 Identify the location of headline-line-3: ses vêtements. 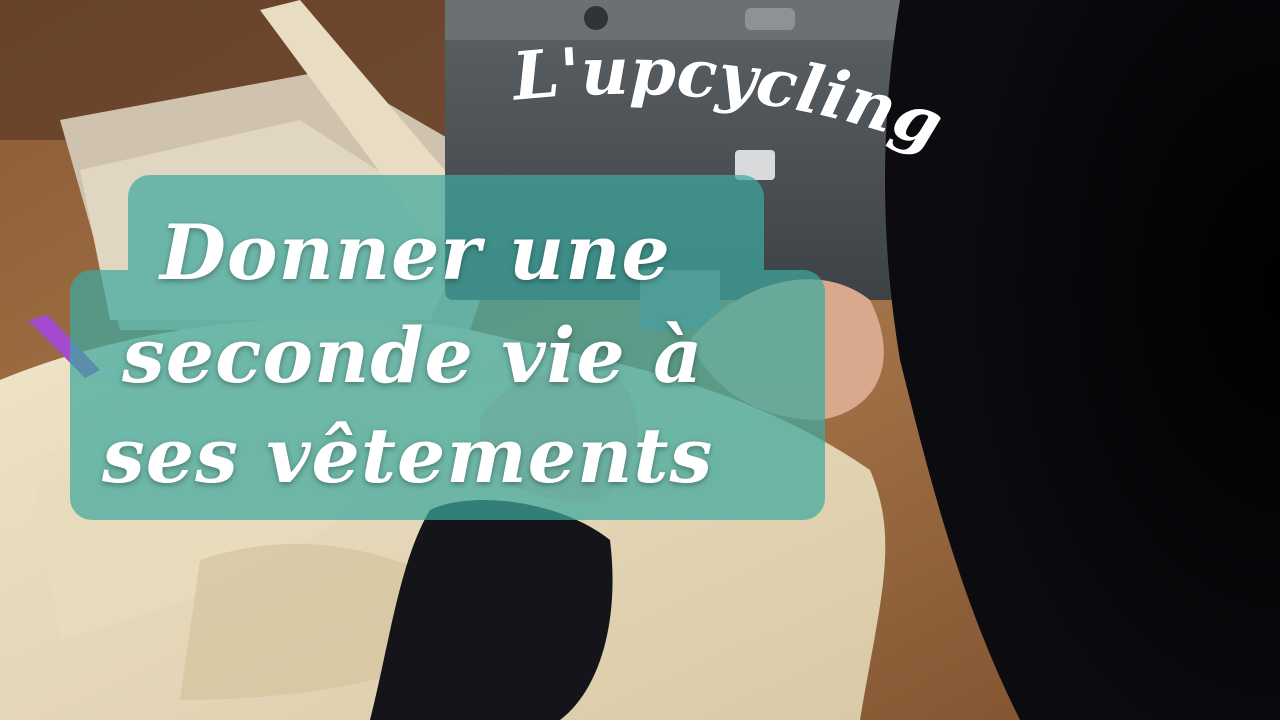
(408, 455).